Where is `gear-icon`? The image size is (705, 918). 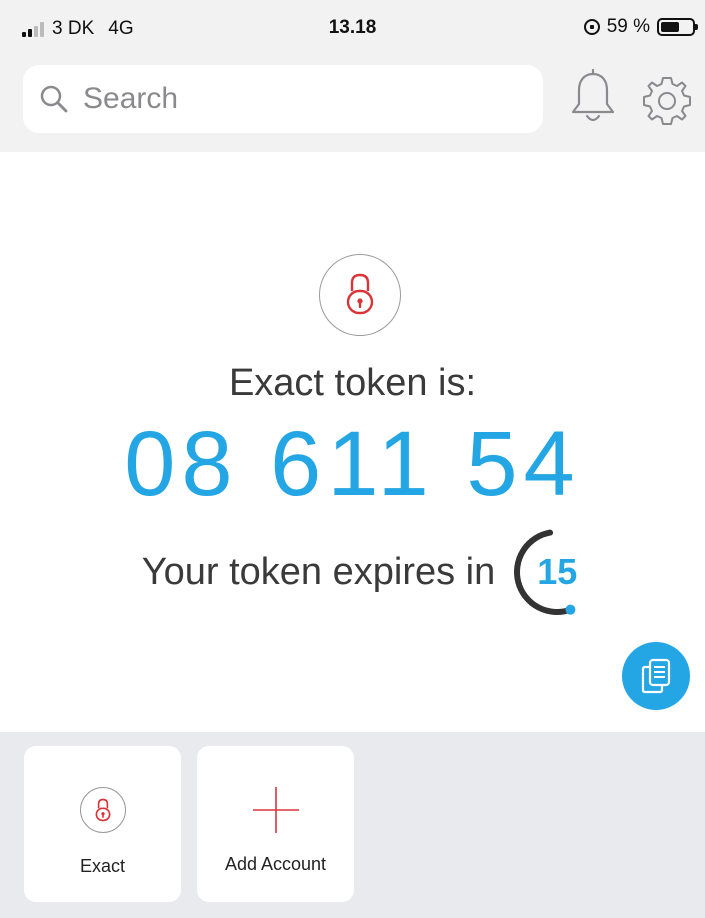
gear-icon is located at coordinates (667, 101).